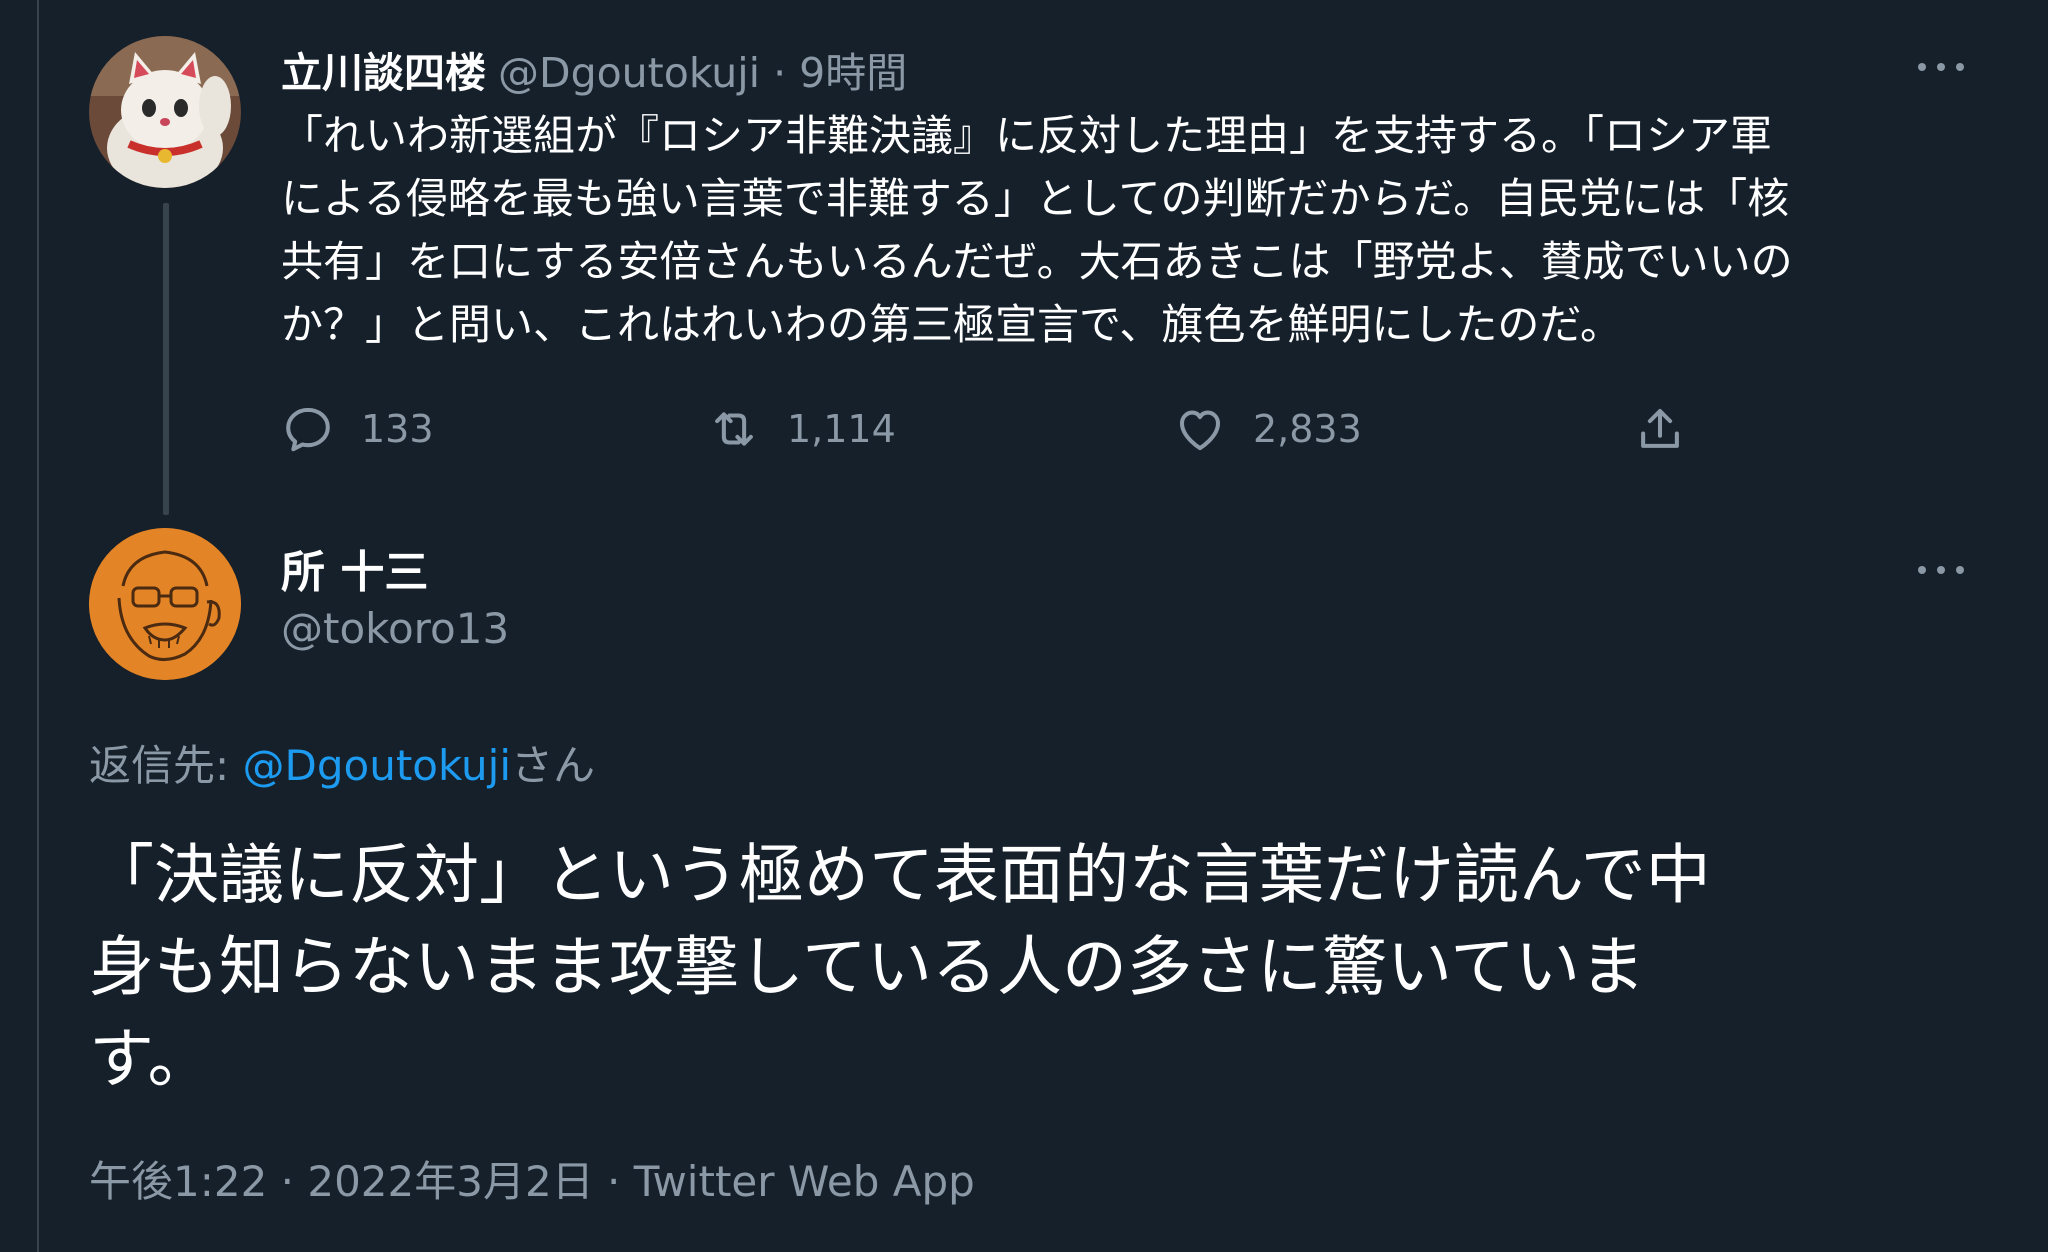  I want to click on retweet-count: 1,114, so click(841, 429).